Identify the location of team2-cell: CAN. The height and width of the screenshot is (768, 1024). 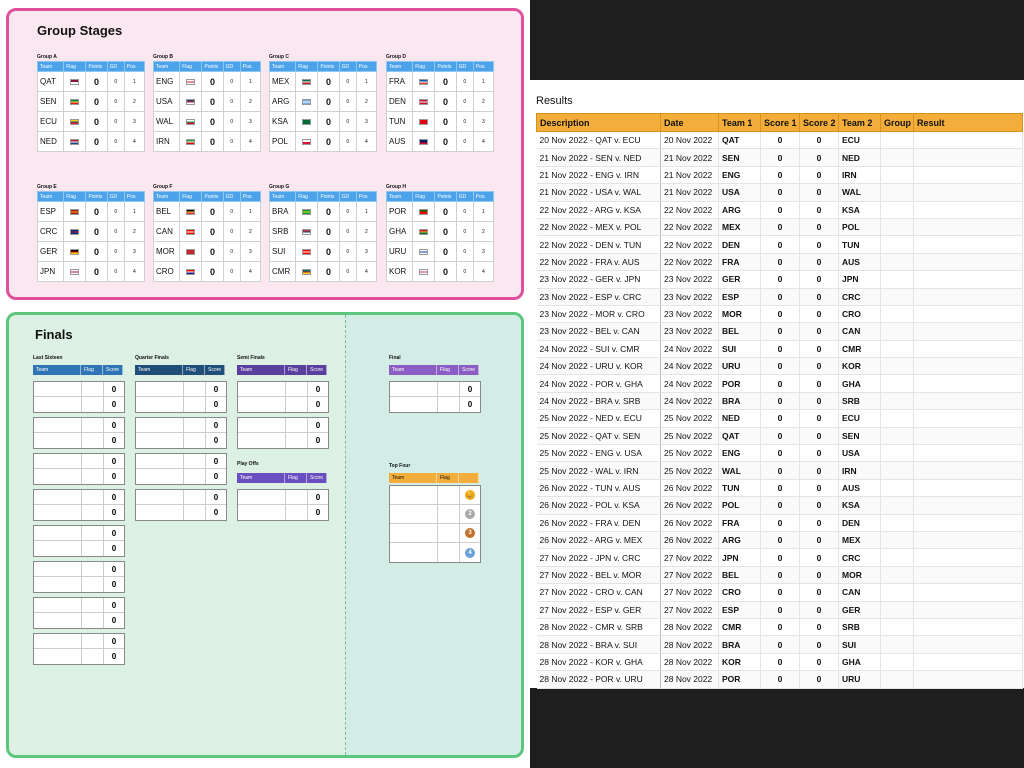
(859, 592).